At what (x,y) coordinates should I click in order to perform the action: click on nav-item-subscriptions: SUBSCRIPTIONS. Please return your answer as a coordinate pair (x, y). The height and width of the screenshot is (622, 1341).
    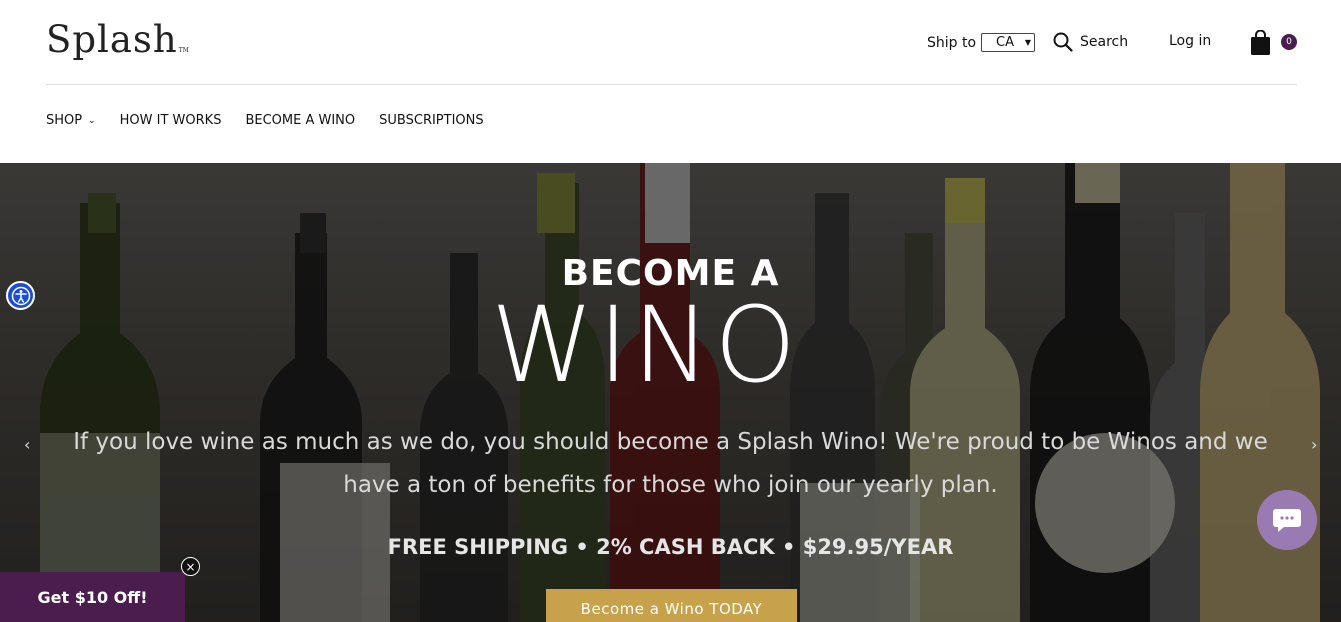
    Looking at the image, I should click on (431, 120).